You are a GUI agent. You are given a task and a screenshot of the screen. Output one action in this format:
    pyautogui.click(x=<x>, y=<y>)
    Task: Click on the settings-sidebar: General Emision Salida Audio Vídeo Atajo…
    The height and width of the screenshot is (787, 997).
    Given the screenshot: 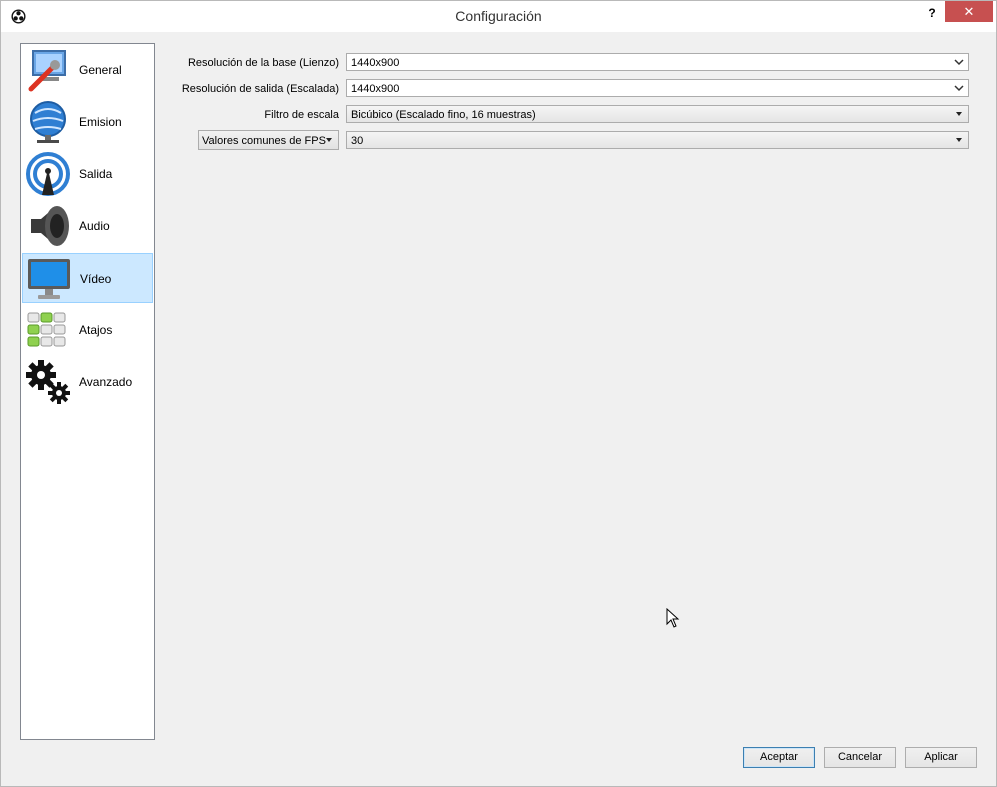 What is the action you would take?
    pyautogui.click(x=87, y=391)
    